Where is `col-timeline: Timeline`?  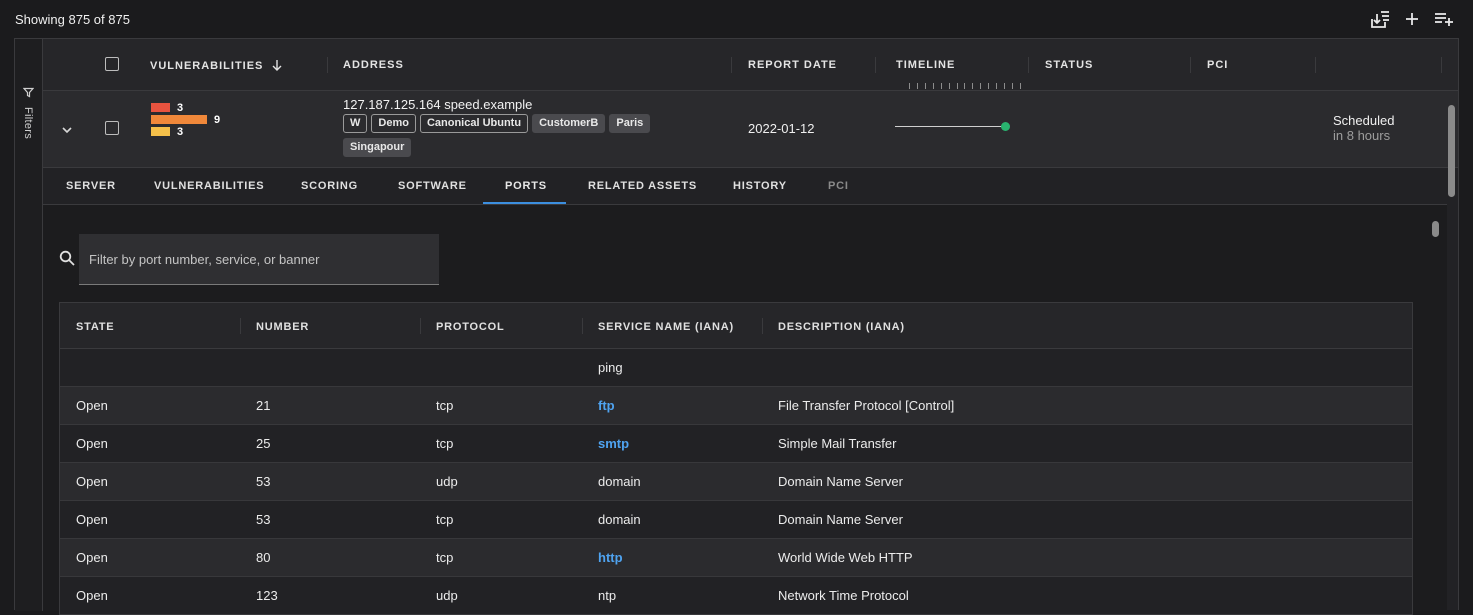
col-timeline: Timeline is located at coordinates (925, 65).